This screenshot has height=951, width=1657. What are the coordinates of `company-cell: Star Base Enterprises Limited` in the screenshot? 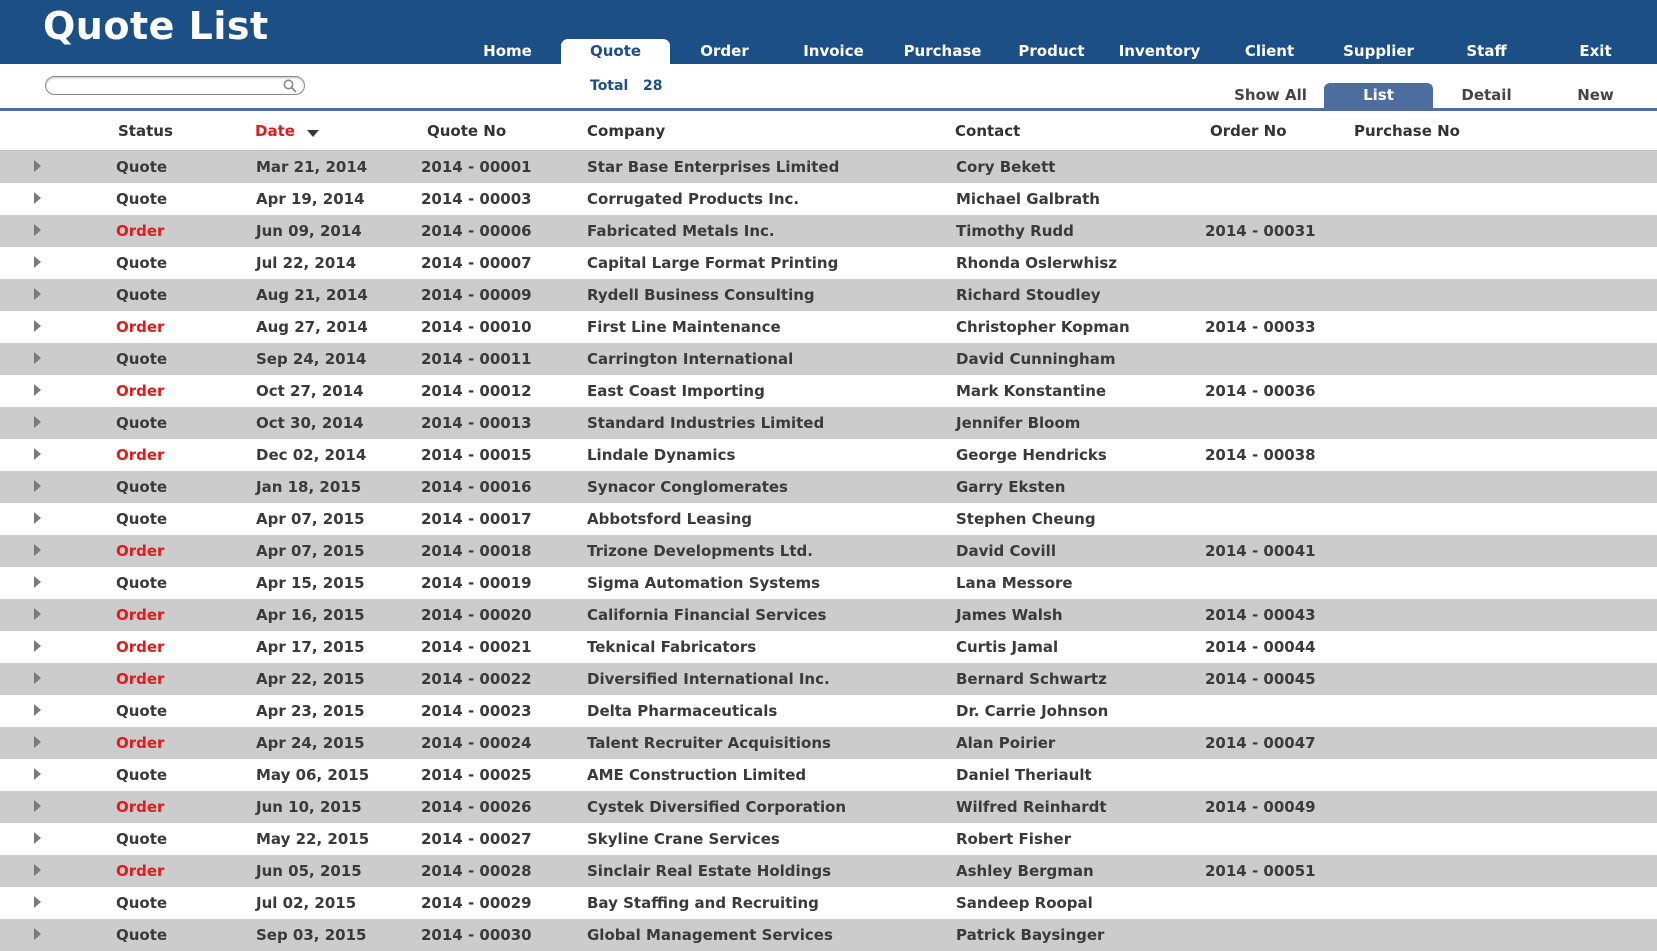 It's located at (713, 167).